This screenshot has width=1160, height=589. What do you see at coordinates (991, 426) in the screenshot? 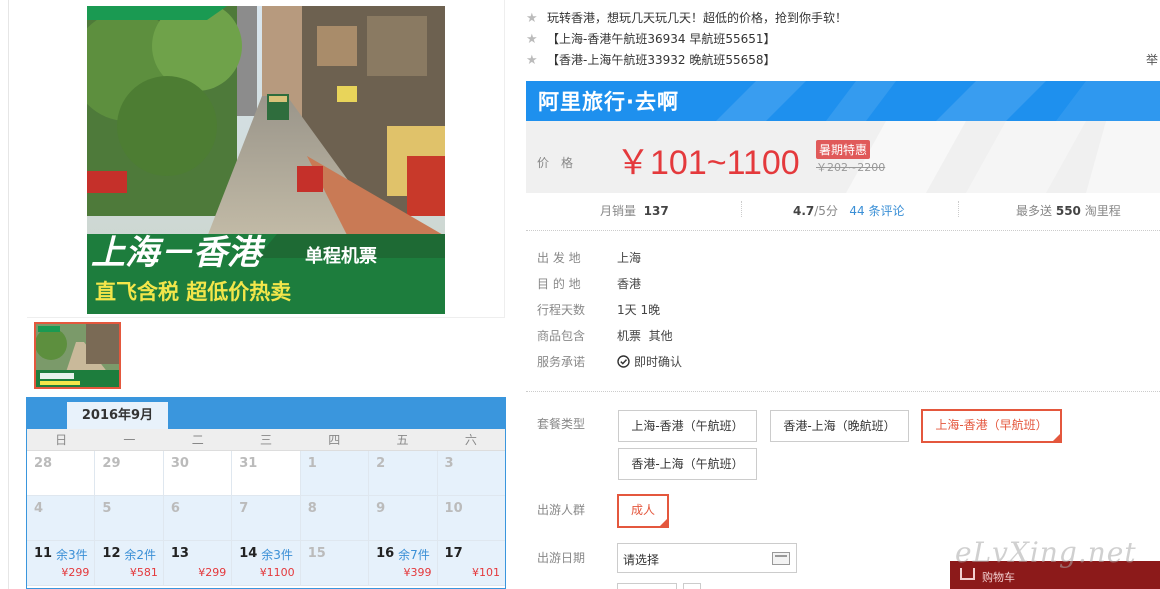
I see `package-option-selected: 上海-香港（早航班）` at bounding box center [991, 426].